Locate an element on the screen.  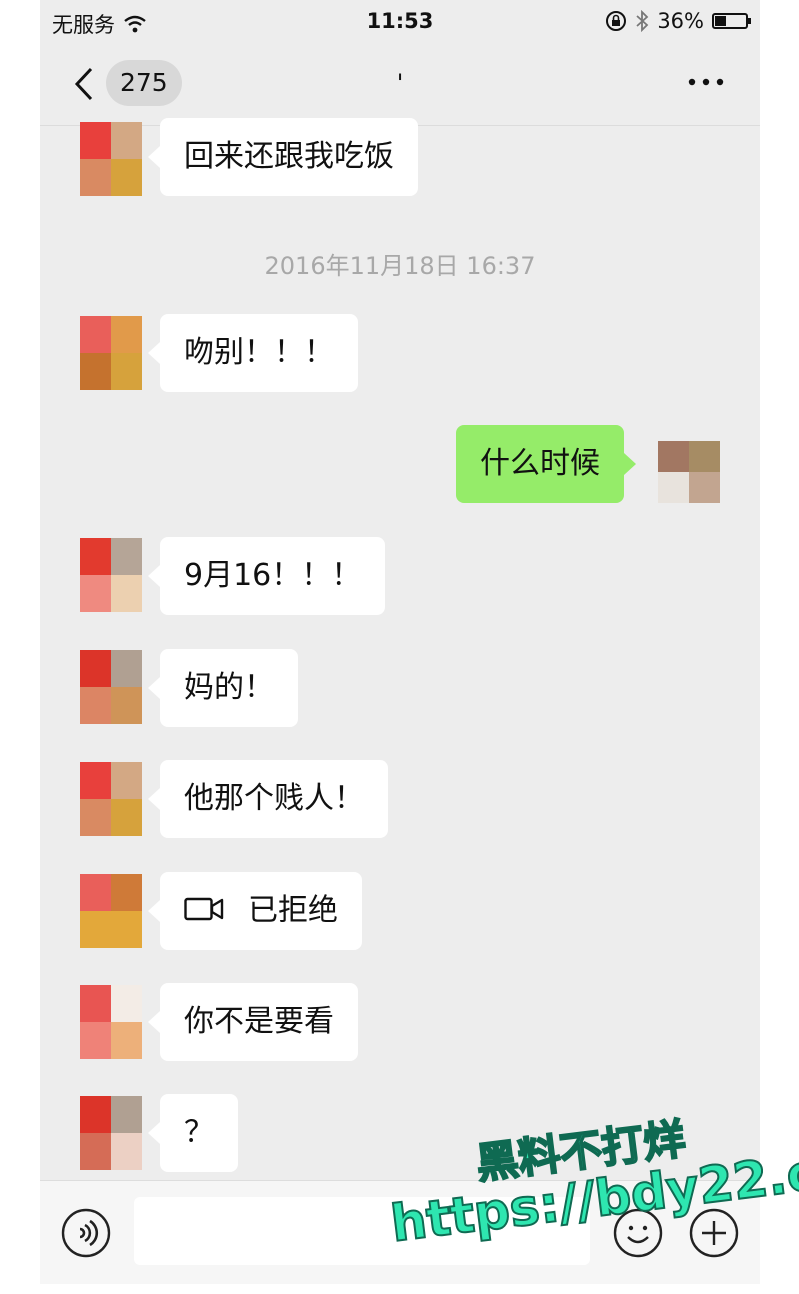
unread-count-badge: 275 is located at coordinates (144, 83).